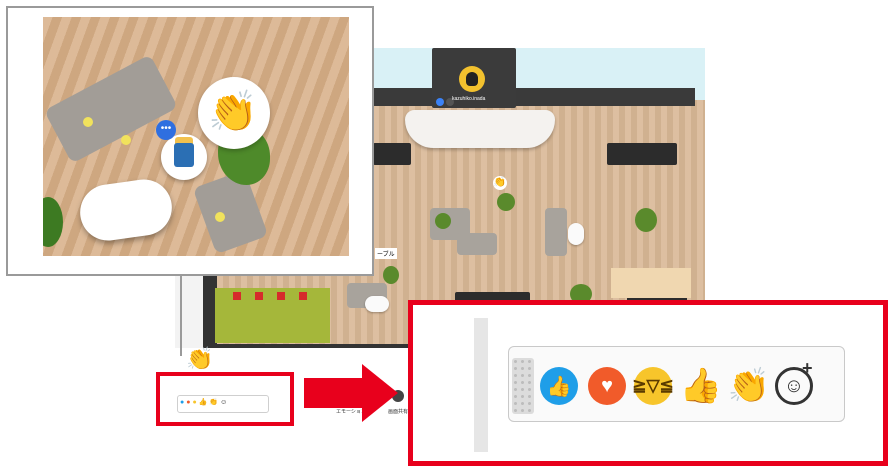 The width and height of the screenshot is (890, 468). What do you see at coordinates (472, 79) in the screenshot?
I see `avatar-badger-icon` at bounding box center [472, 79].